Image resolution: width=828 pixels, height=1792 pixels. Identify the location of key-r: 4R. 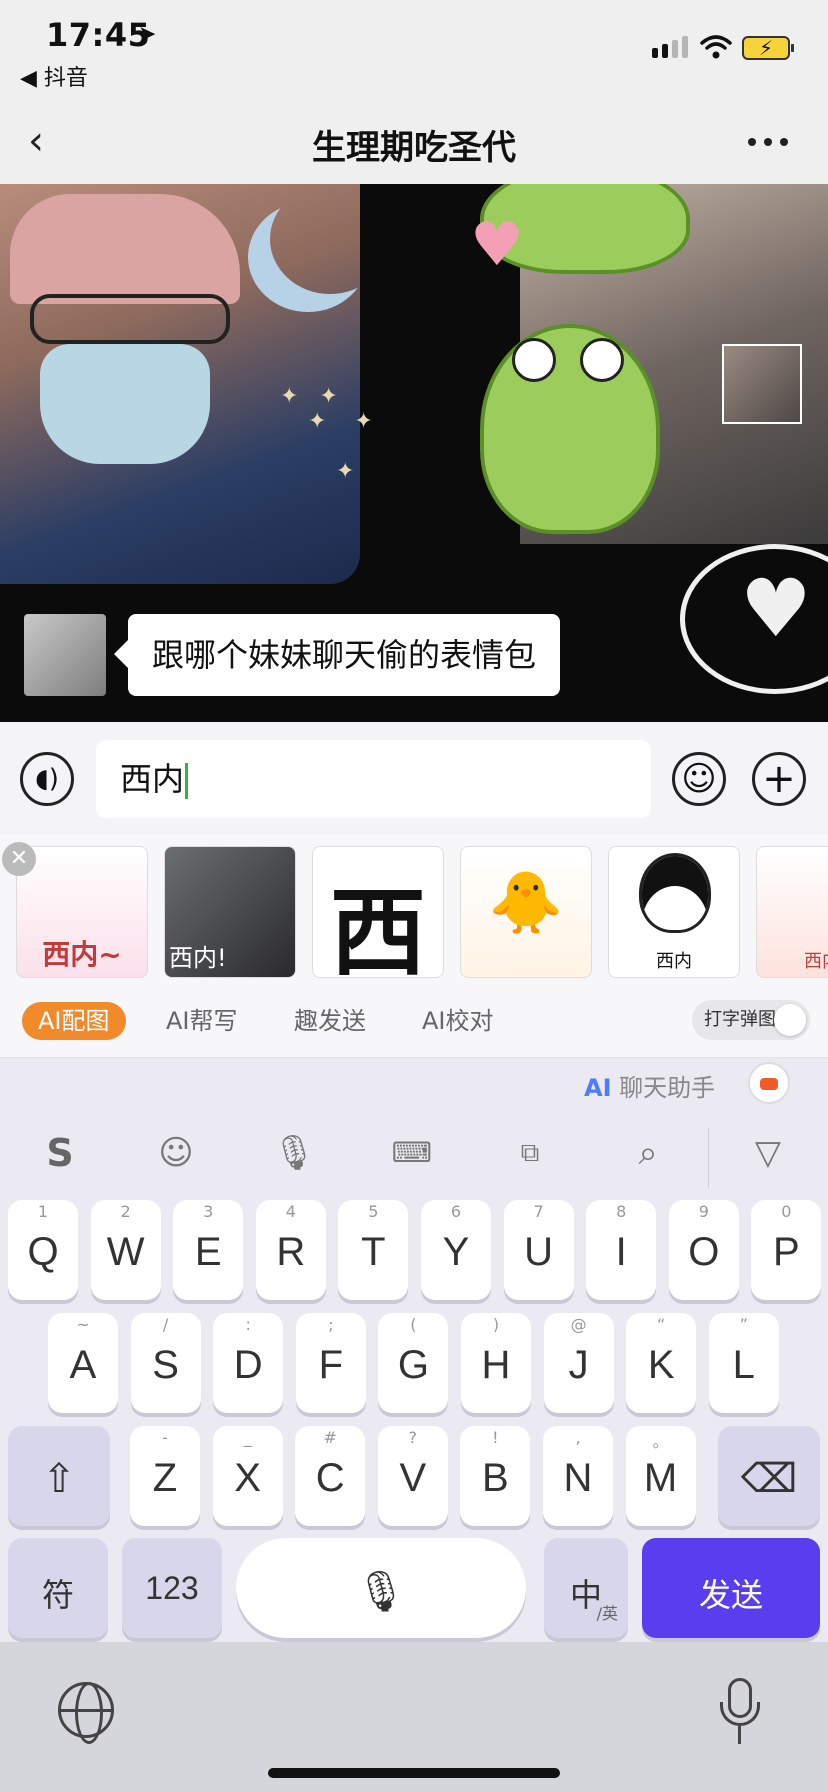
(290, 1250).